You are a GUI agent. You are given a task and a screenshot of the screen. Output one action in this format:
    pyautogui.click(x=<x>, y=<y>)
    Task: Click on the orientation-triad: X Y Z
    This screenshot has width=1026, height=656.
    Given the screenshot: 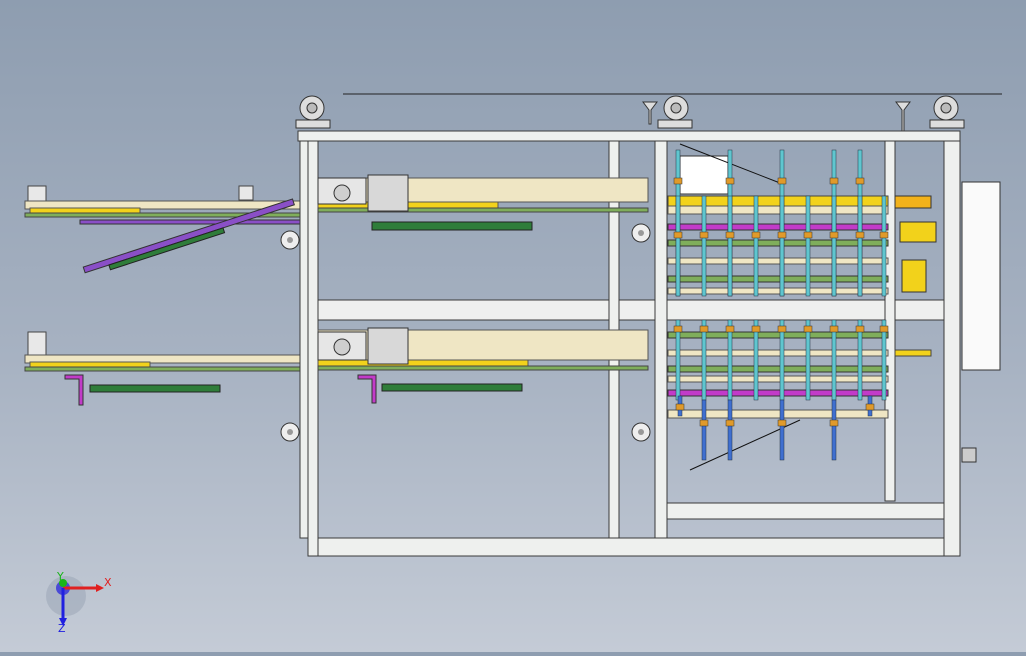 What is the action you would take?
    pyautogui.click(x=79, y=602)
    